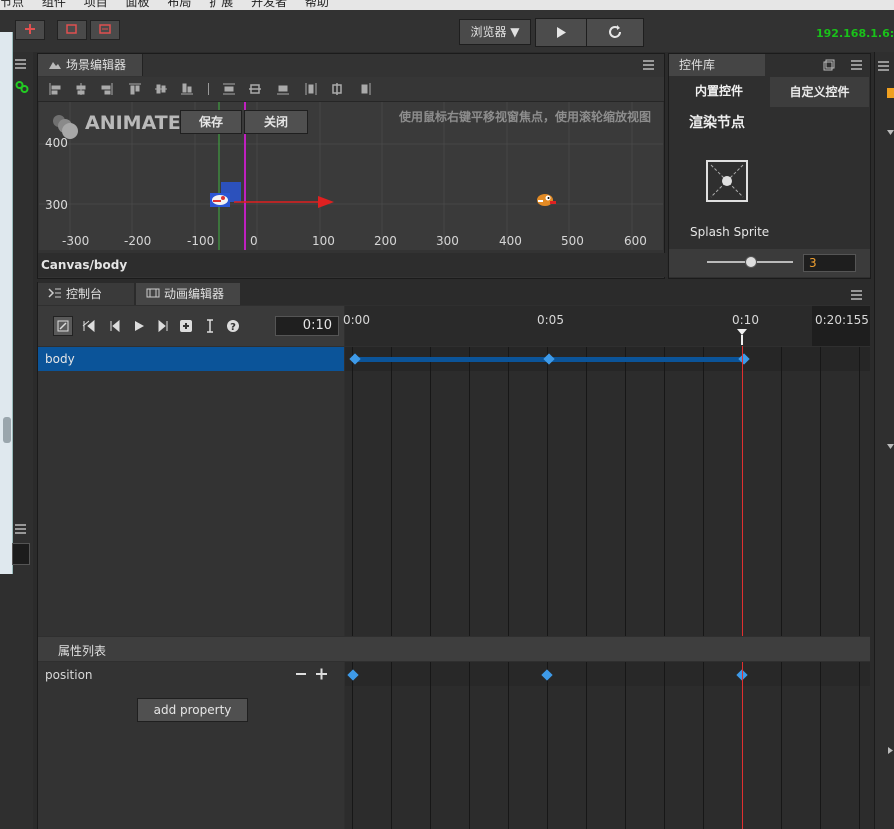 This screenshot has height=829, width=894. Describe the element at coordinates (21, 528) in the screenshot. I see `left-lower-menu-icon` at that location.